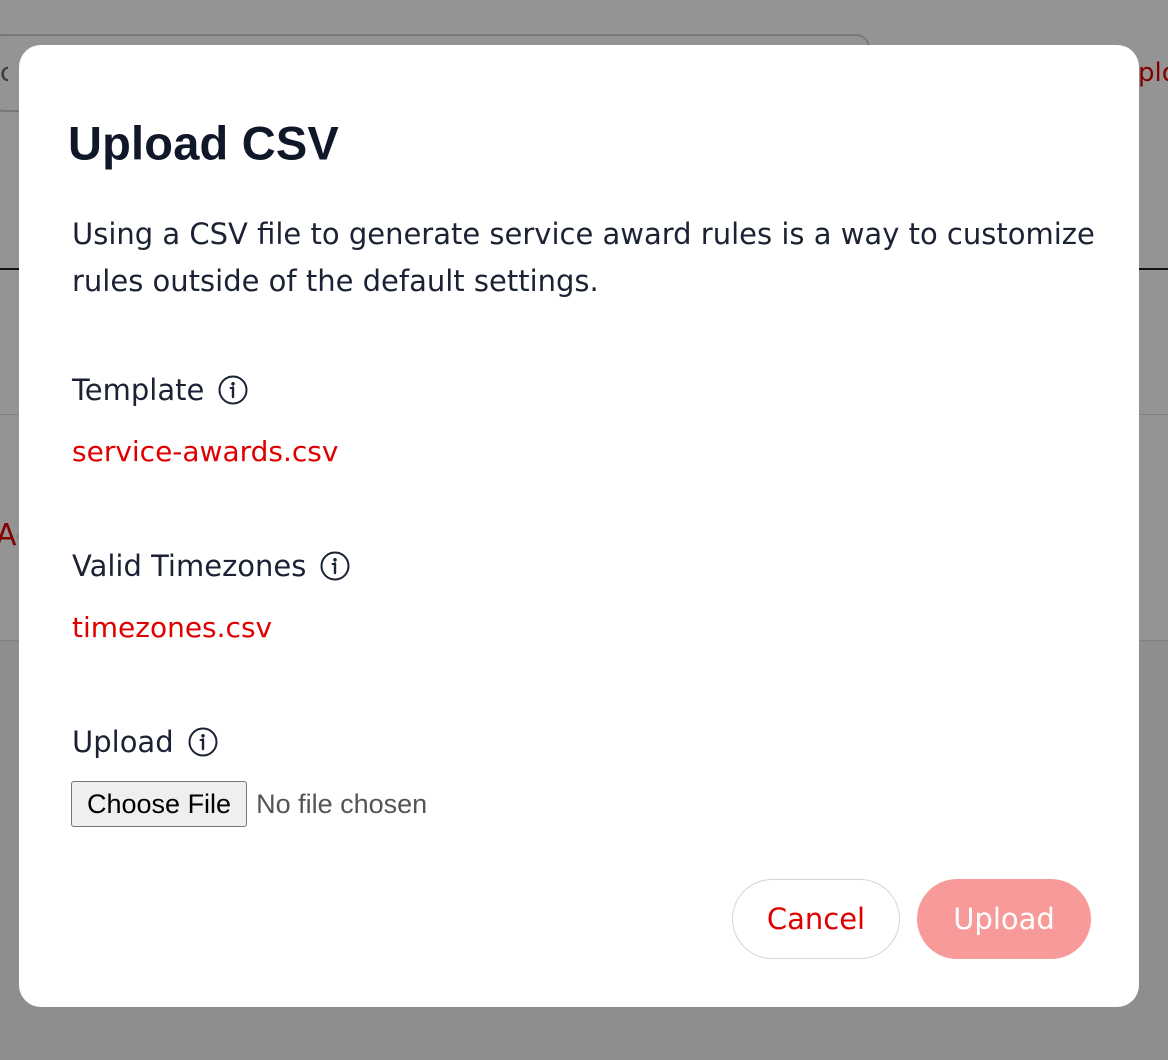 The height and width of the screenshot is (1060, 1168). What do you see at coordinates (172, 627) in the screenshot?
I see `timezones-download-link: timezones.csv` at bounding box center [172, 627].